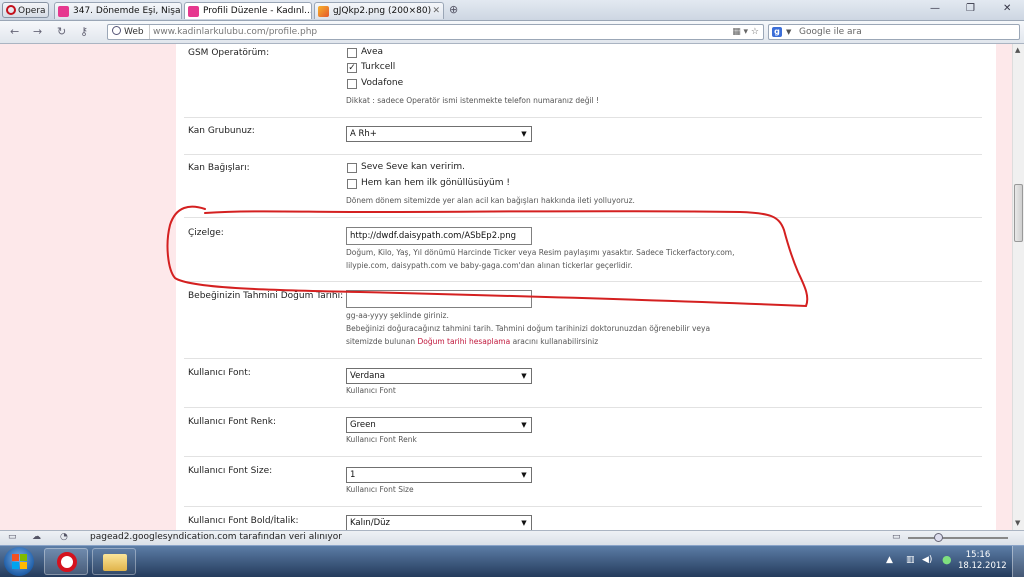 The image size is (1024, 577). I want to click on folder-icon, so click(115, 562).